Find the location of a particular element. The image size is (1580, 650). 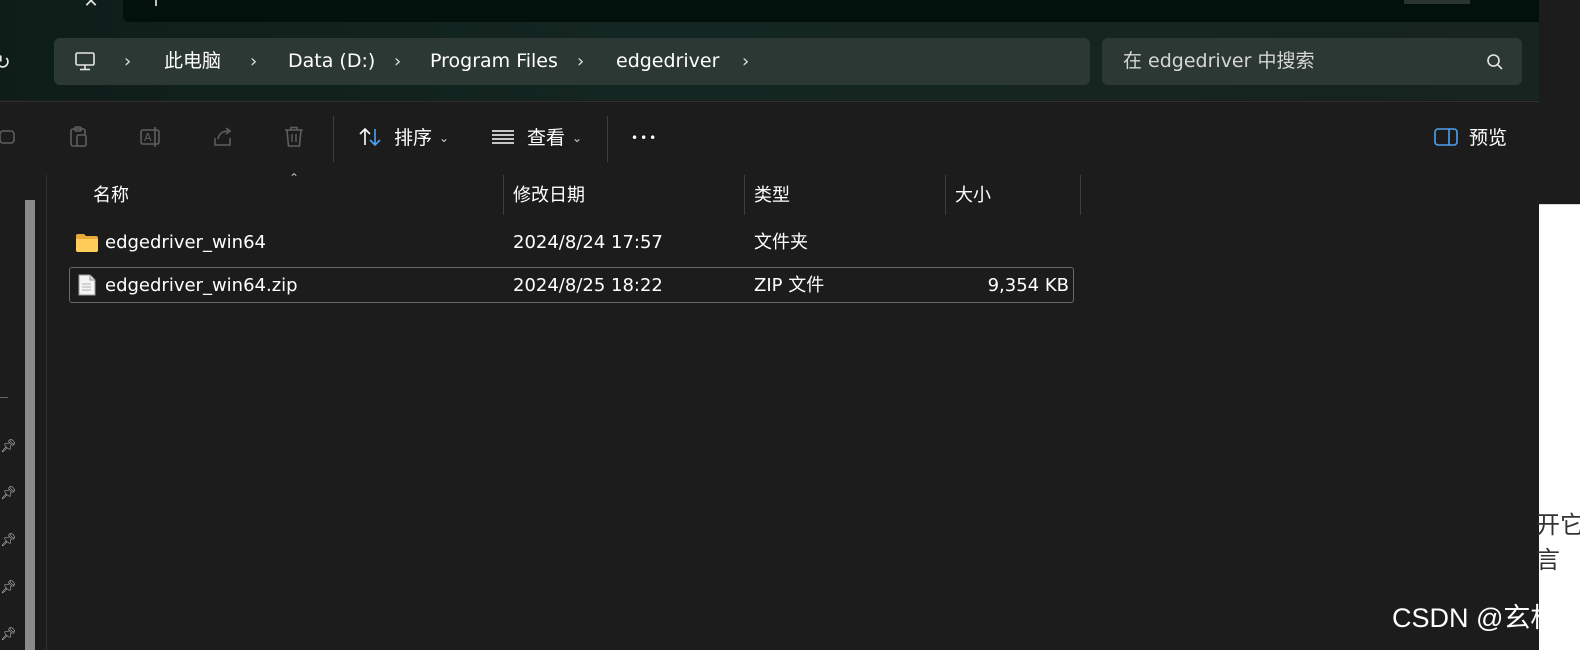

rename-icon: A is located at coordinates (151, 137).